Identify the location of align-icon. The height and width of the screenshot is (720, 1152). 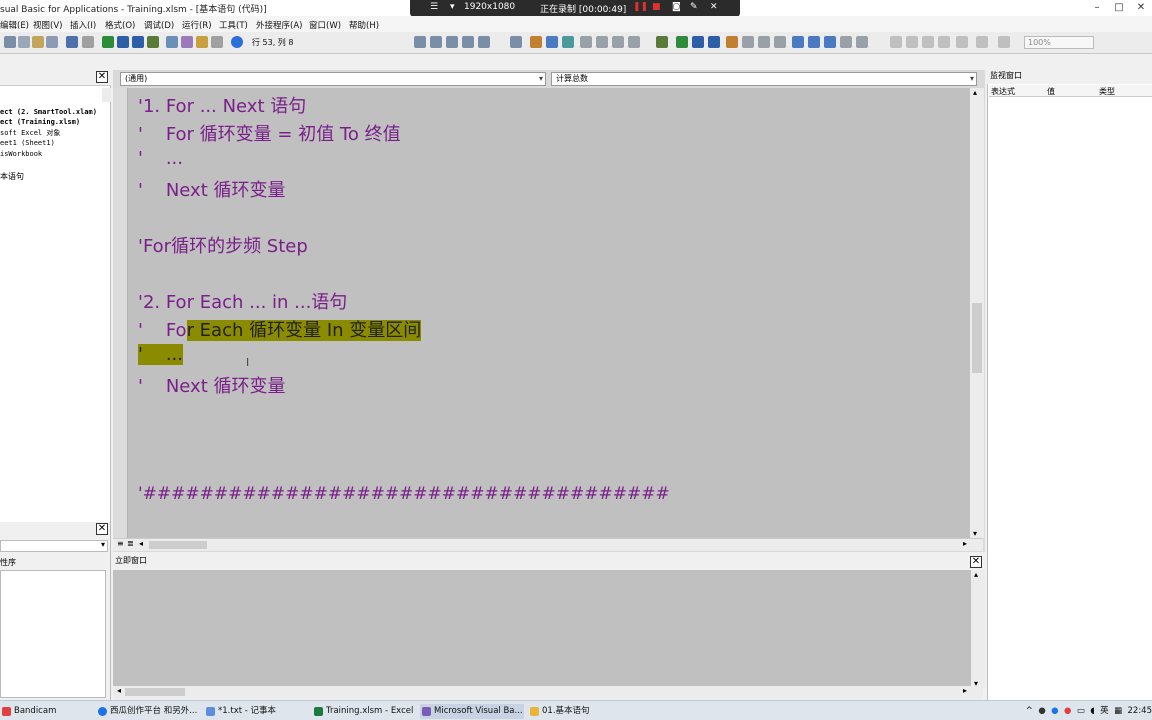
(962, 42).